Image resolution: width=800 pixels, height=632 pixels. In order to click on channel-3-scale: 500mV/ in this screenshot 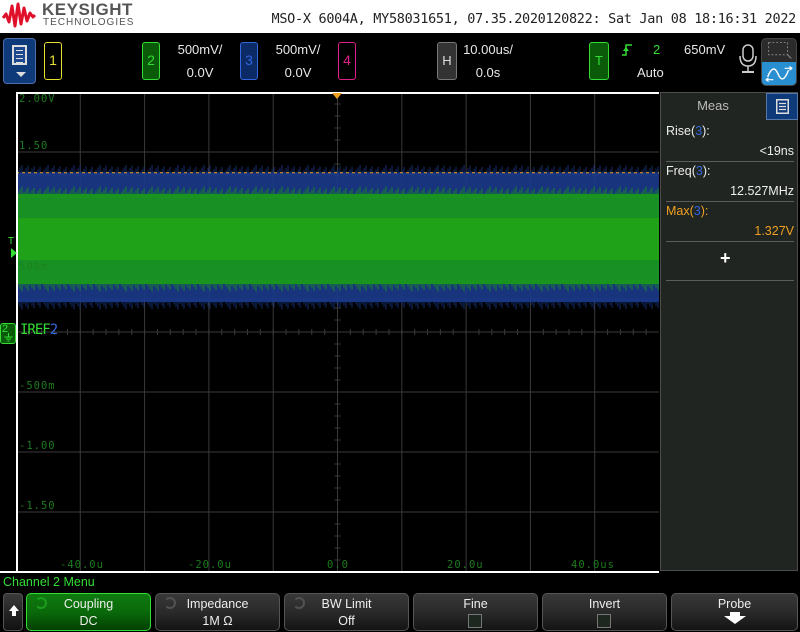, I will do `click(298, 49)`.